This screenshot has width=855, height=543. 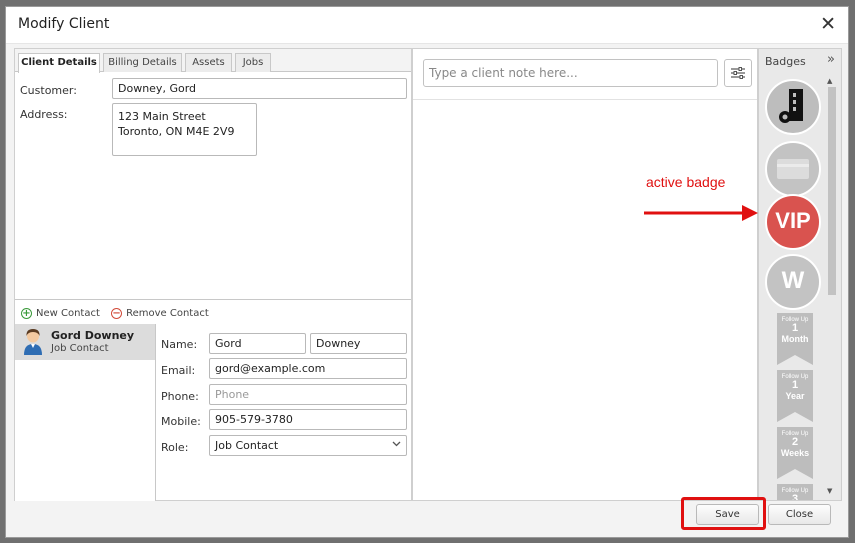 I want to click on ribbon-unit: Weeks, so click(x=795, y=453).